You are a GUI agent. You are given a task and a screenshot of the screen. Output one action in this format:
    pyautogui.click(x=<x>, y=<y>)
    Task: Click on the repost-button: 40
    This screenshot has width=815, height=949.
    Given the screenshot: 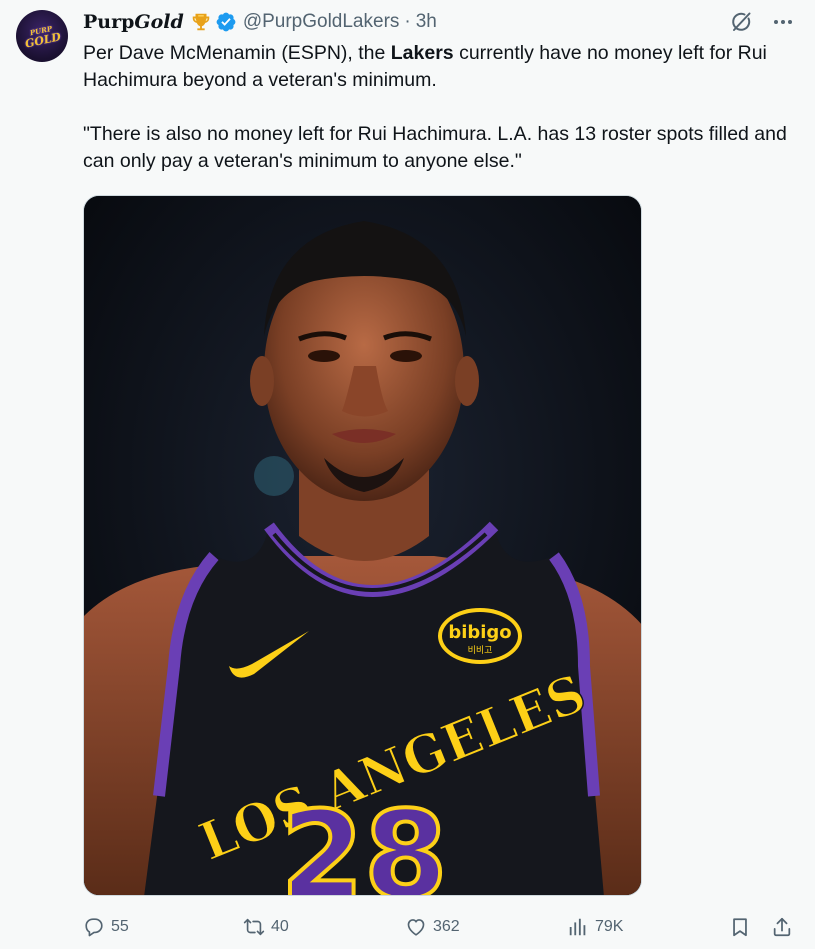 What is the action you would take?
    pyautogui.click(x=266, y=927)
    